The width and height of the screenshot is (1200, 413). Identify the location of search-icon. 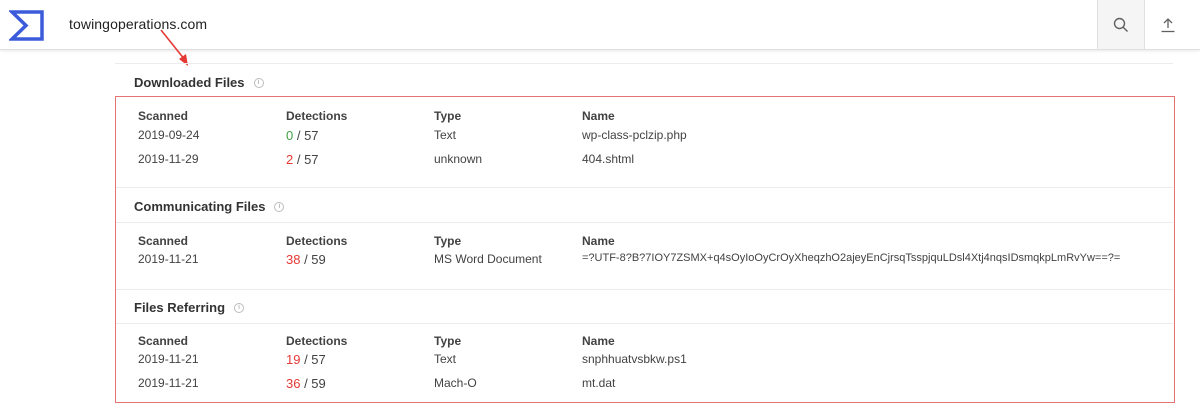
(1120, 24).